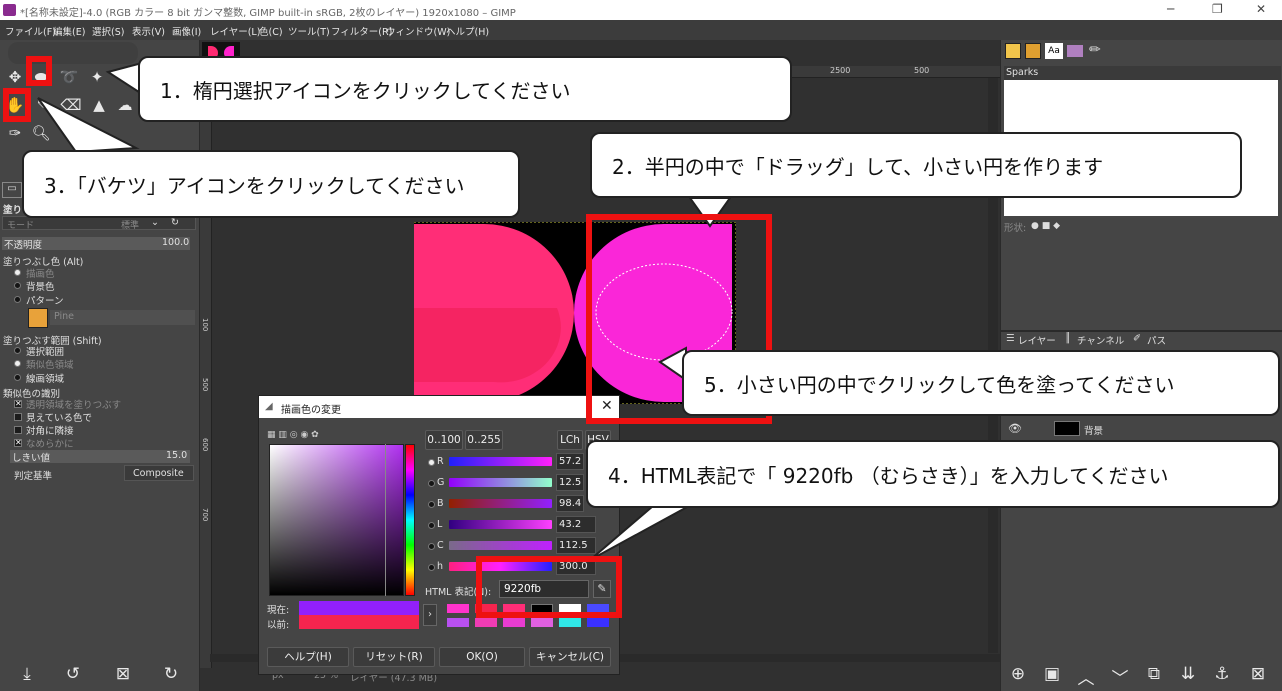  What do you see at coordinates (17, 105) in the screenshot?
I see `highlight-bucket-tool` at bounding box center [17, 105].